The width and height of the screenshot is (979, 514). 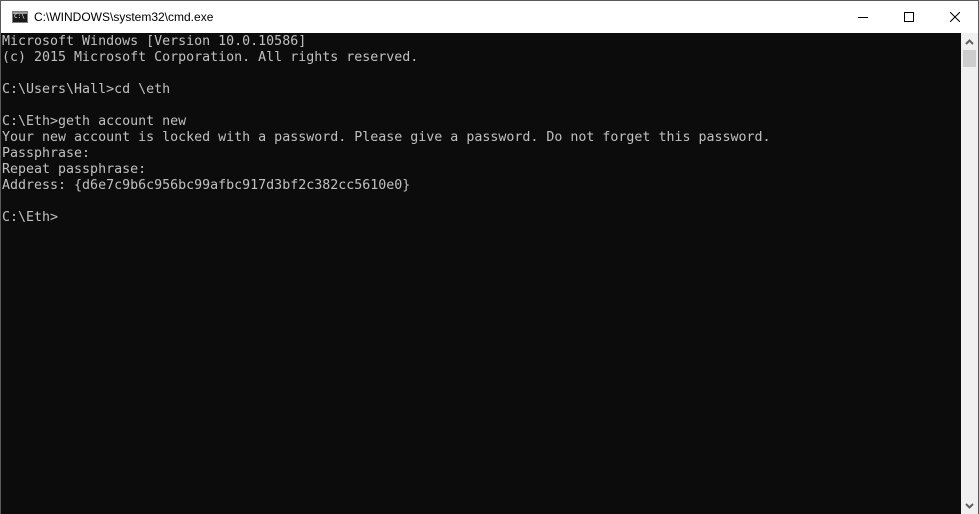 What do you see at coordinates (86, 89) in the screenshot?
I see `console-line: C:\Users\Hall>cd \eth` at bounding box center [86, 89].